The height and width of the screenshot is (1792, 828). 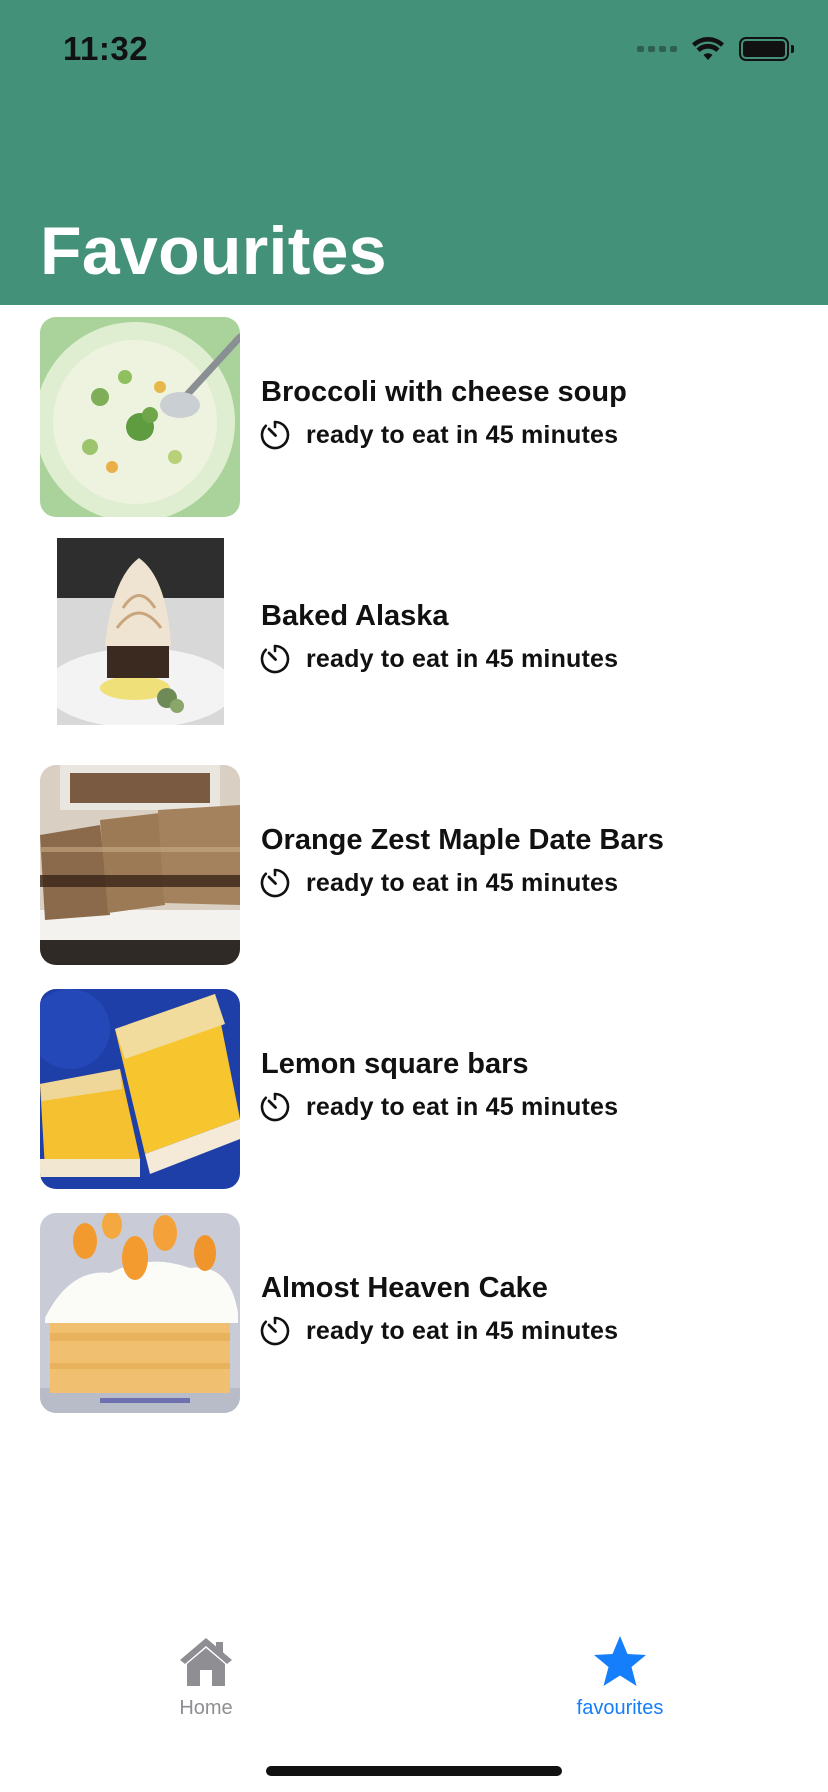 I want to click on tab-home: Home, so click(x=206, y=1677).